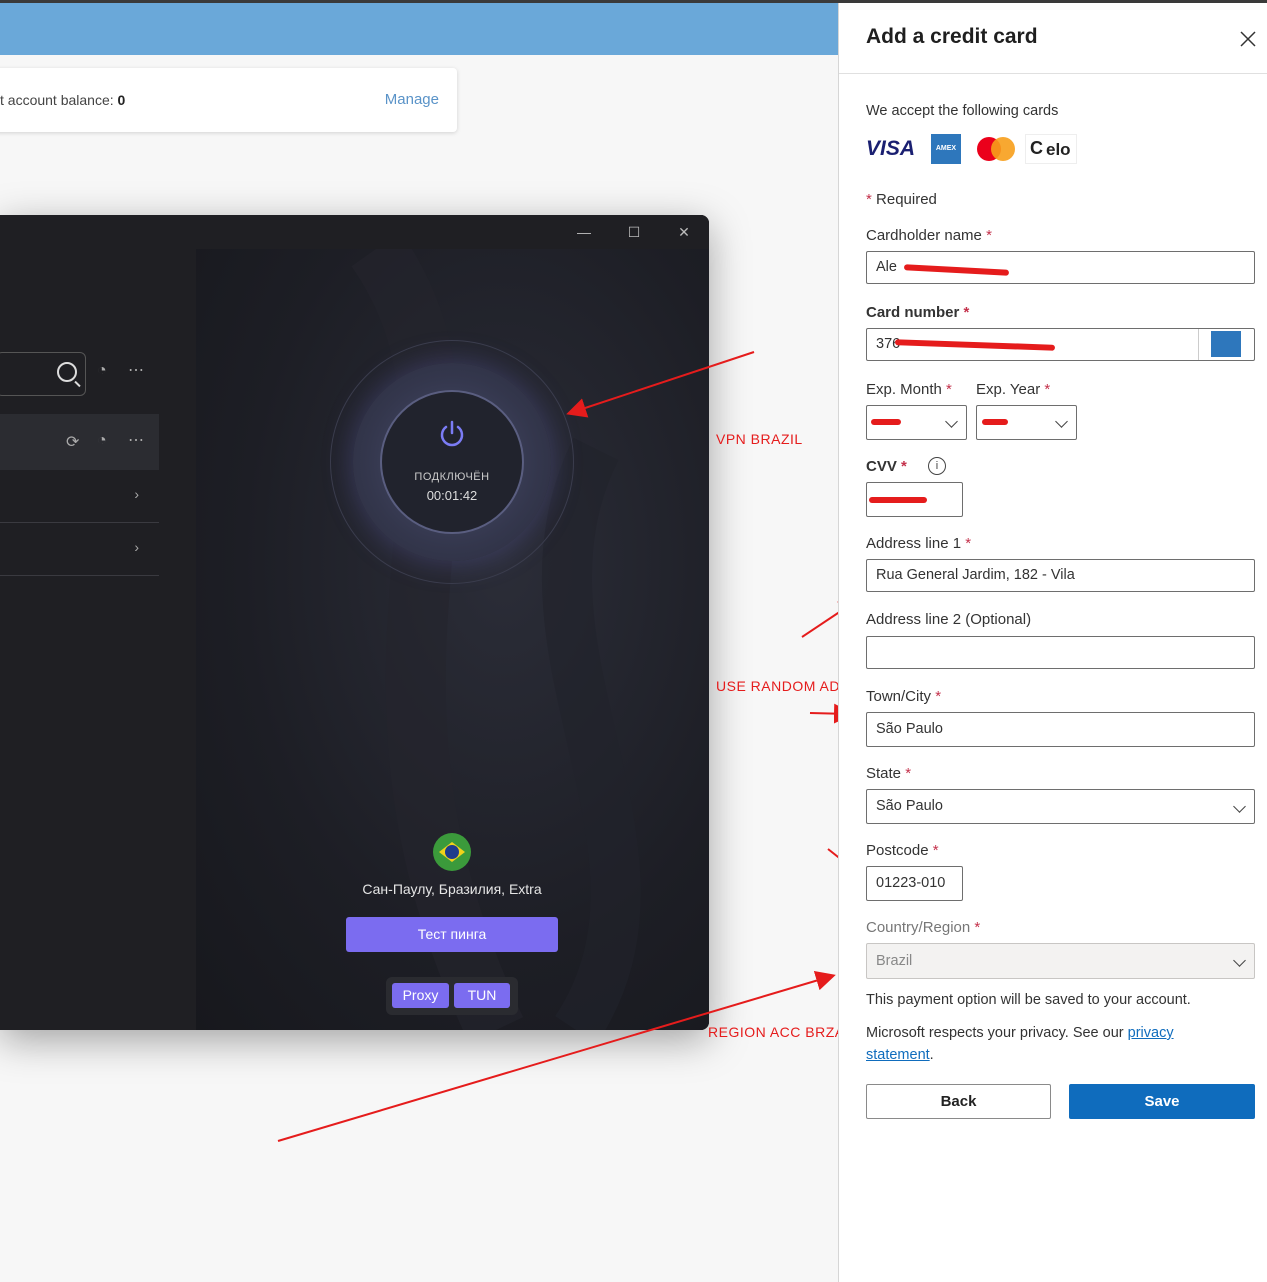 Image resolution: width=1267 pixels, height=1282 pixels. What do you see at coordinates (919, 543) in the screenshot?
I see `address1-label: Address line 1 *` at bounding box center [919, 543].